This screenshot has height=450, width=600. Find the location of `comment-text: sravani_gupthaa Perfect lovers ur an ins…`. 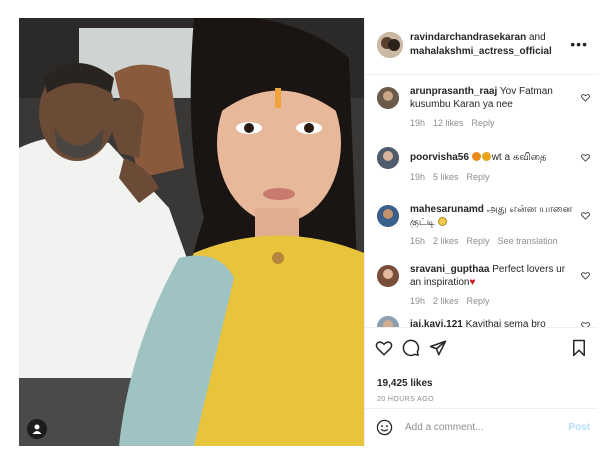

comment-text: sravani_gupthaa Perfect lovers ur an ins… is located at coordinates (492, 276).